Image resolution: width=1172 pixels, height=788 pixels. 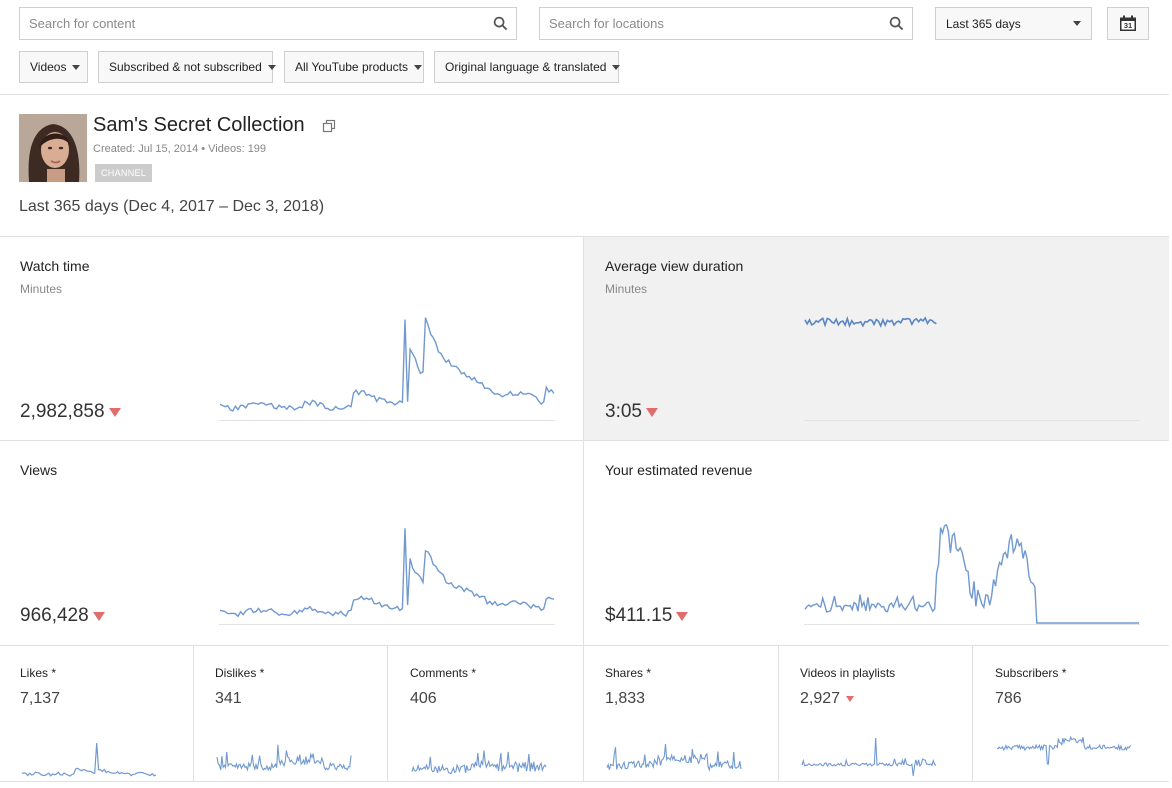 What do you see at coordinates (62, 412) in the screenshot?
I see `metric-value: 2,982,858` at bounding box center [62, 412].